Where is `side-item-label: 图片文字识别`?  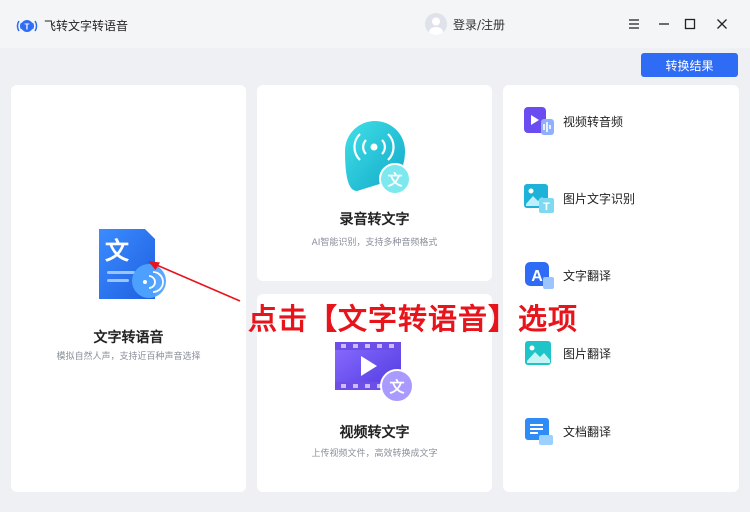
side-item-label: 图片文字识别 is located at coordinates (599, 198).